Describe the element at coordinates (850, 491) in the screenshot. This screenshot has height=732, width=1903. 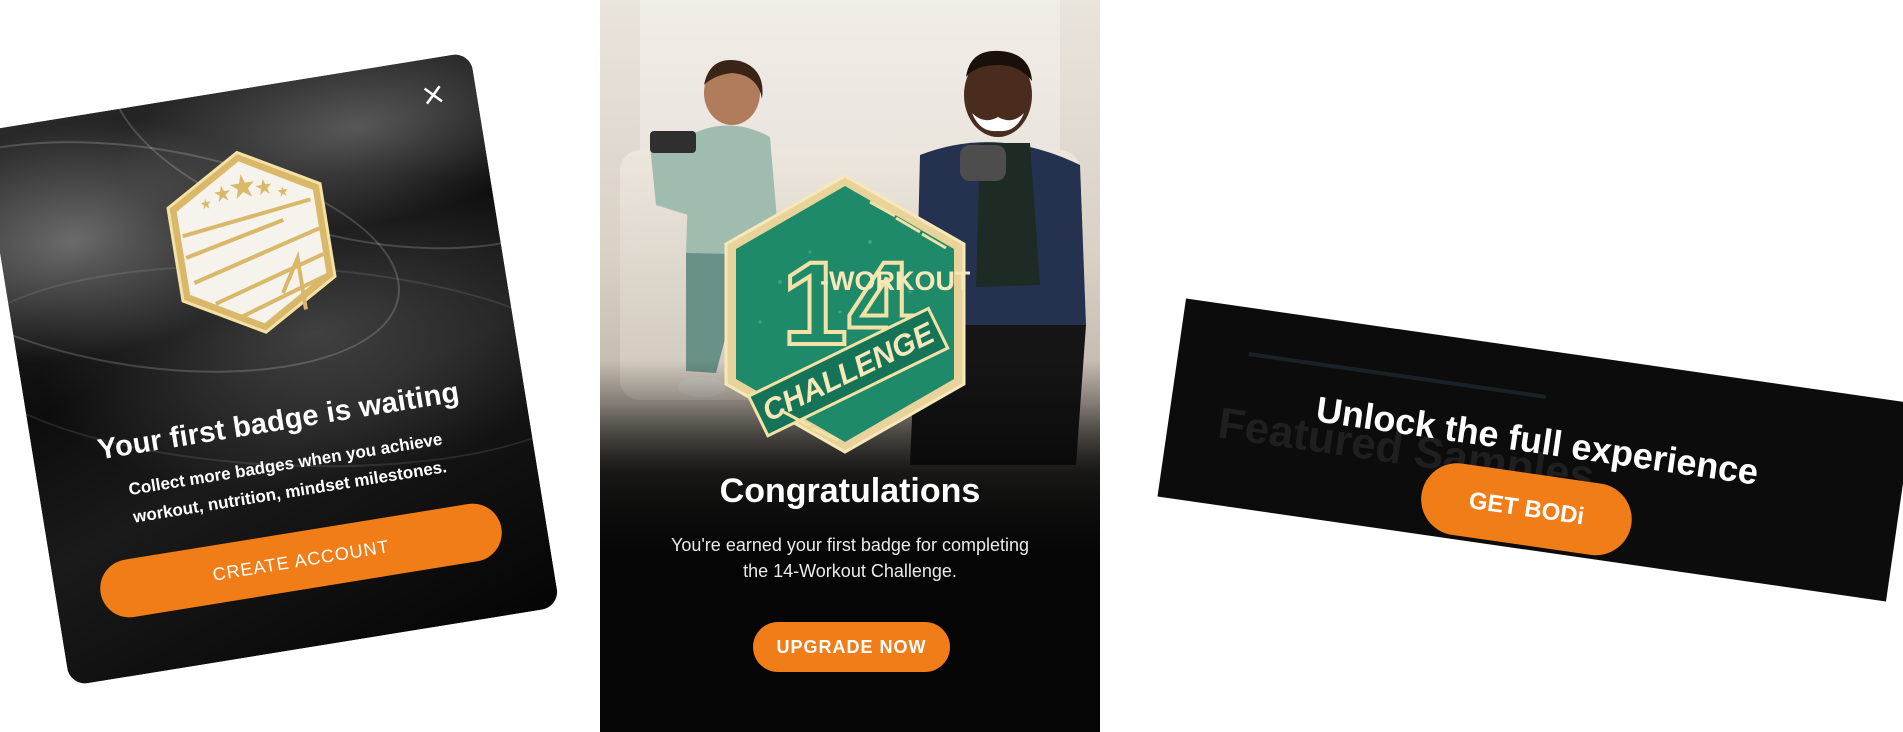
I see `modal-title: Congratulations` at that location.